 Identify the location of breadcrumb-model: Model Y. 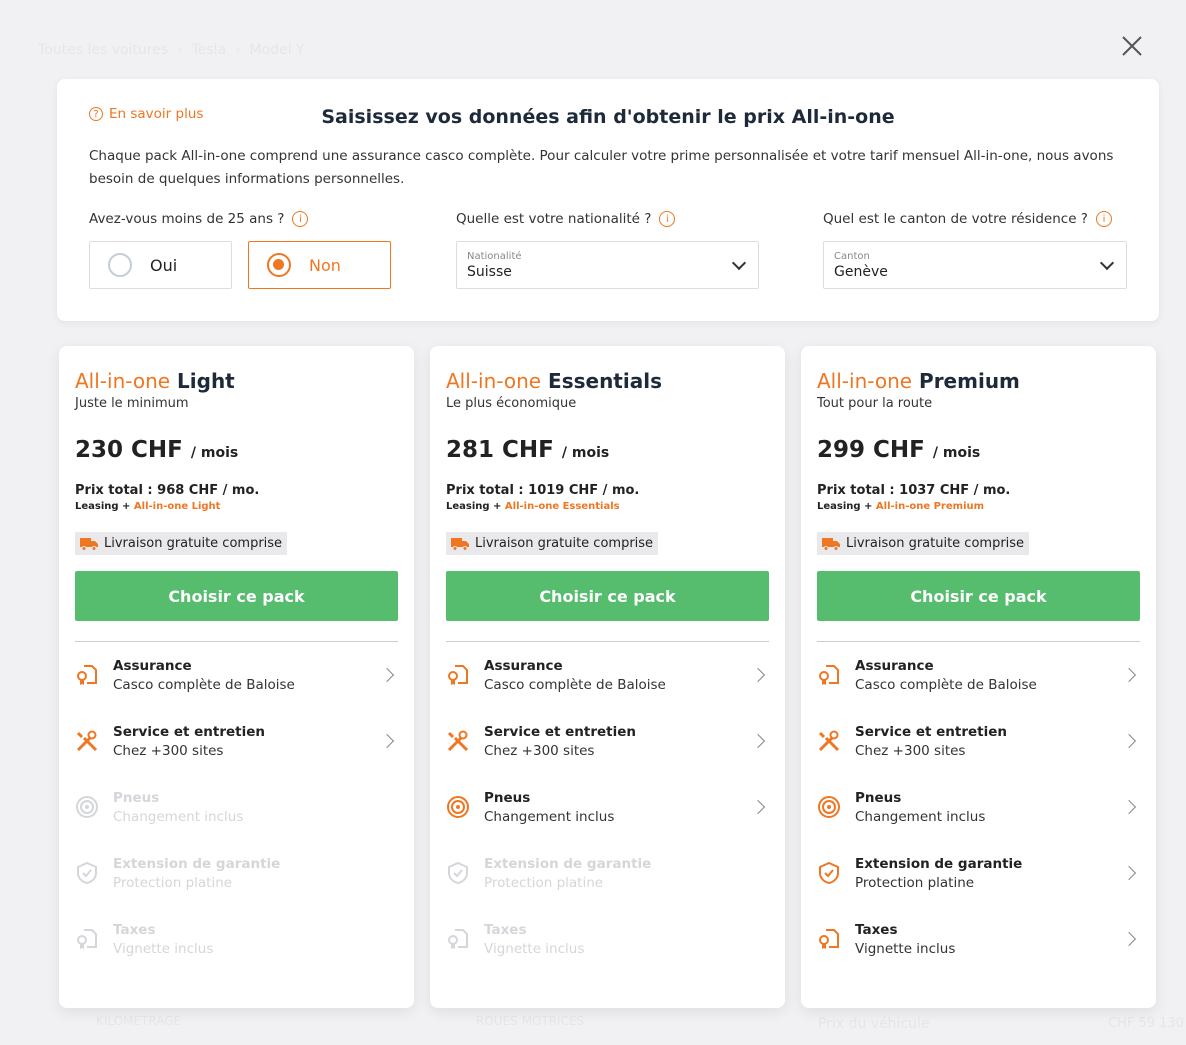
(277, 50).